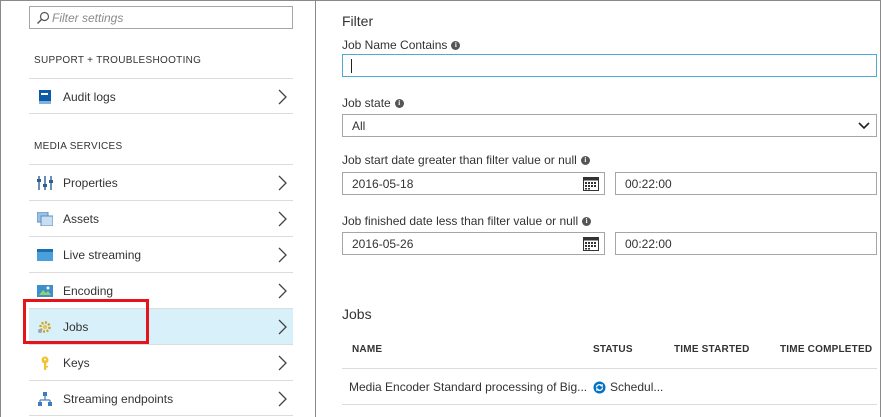  Describe the element at coordinates (169, 17) in the screenshot. I see `filter-settings-input` at that location.